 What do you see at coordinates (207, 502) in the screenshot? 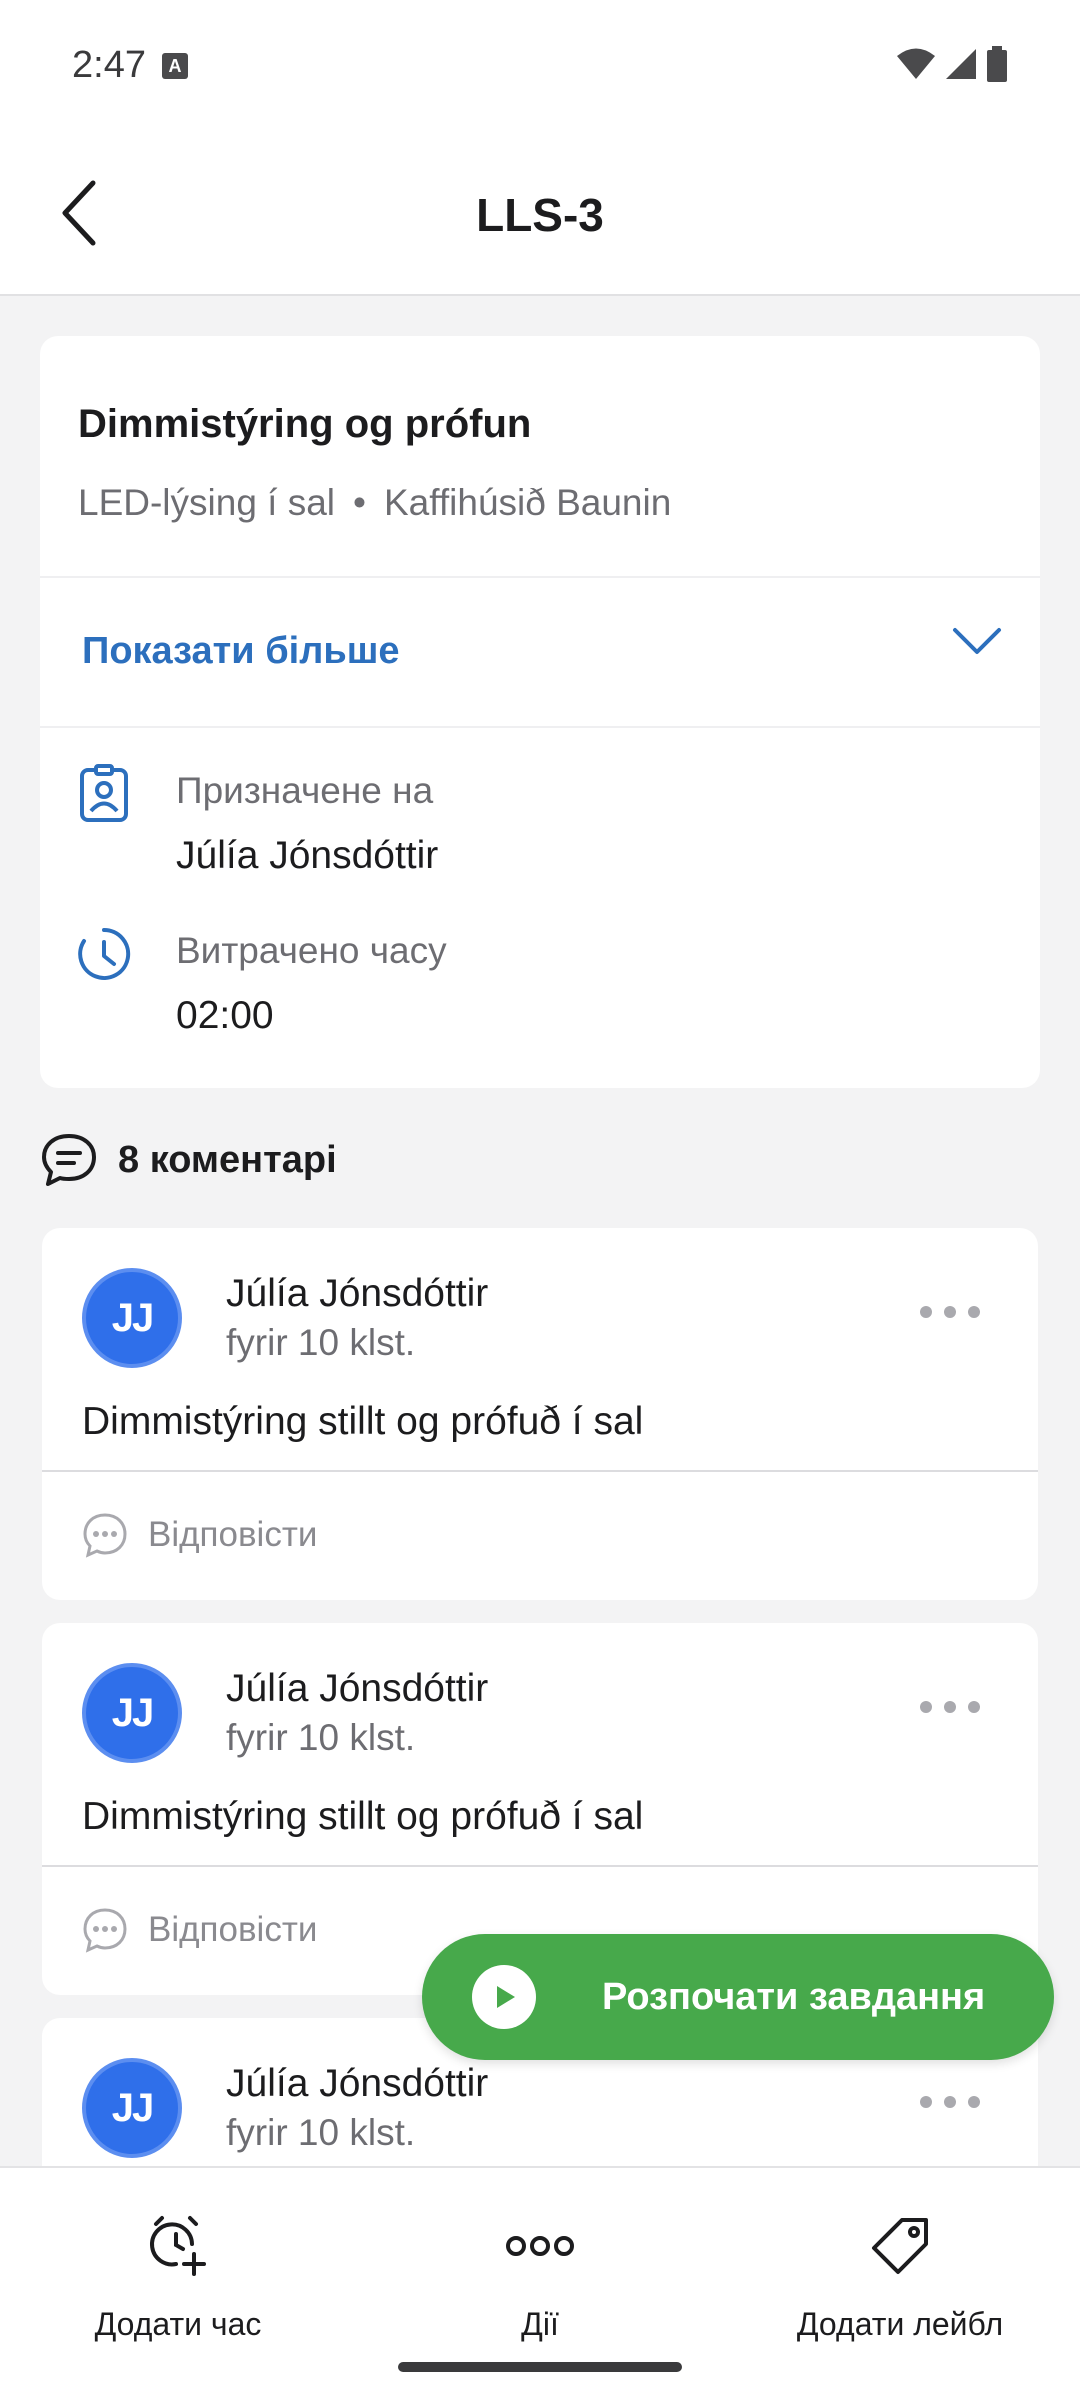
I see `task-category: LED-lýsing í sal` at bounding box center [207, 502].